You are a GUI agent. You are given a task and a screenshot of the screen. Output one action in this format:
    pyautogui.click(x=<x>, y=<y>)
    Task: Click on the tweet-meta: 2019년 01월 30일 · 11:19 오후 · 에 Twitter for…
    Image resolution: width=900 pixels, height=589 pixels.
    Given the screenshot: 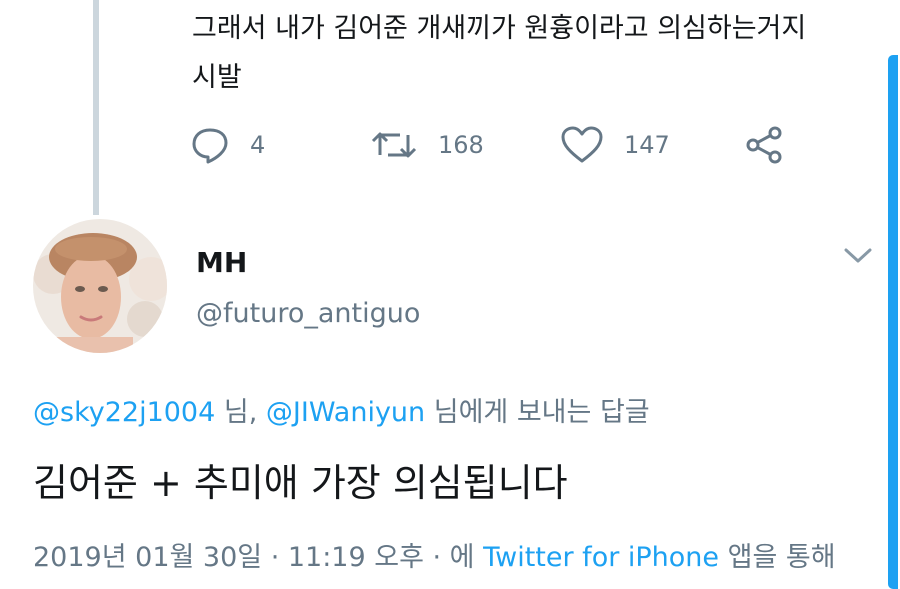 What is the action you would take?
    pyautogui.click(x=434, y=554)
    